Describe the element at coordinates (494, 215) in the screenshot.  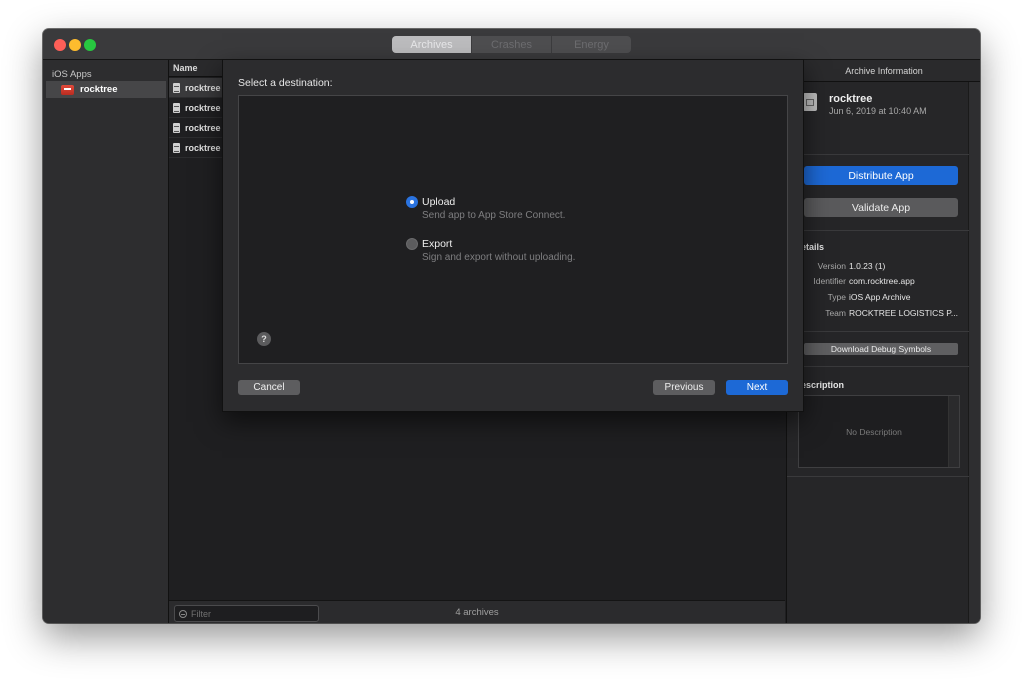
I see `upload-option-subtitle: Send app to App Store Connect.` at that location.